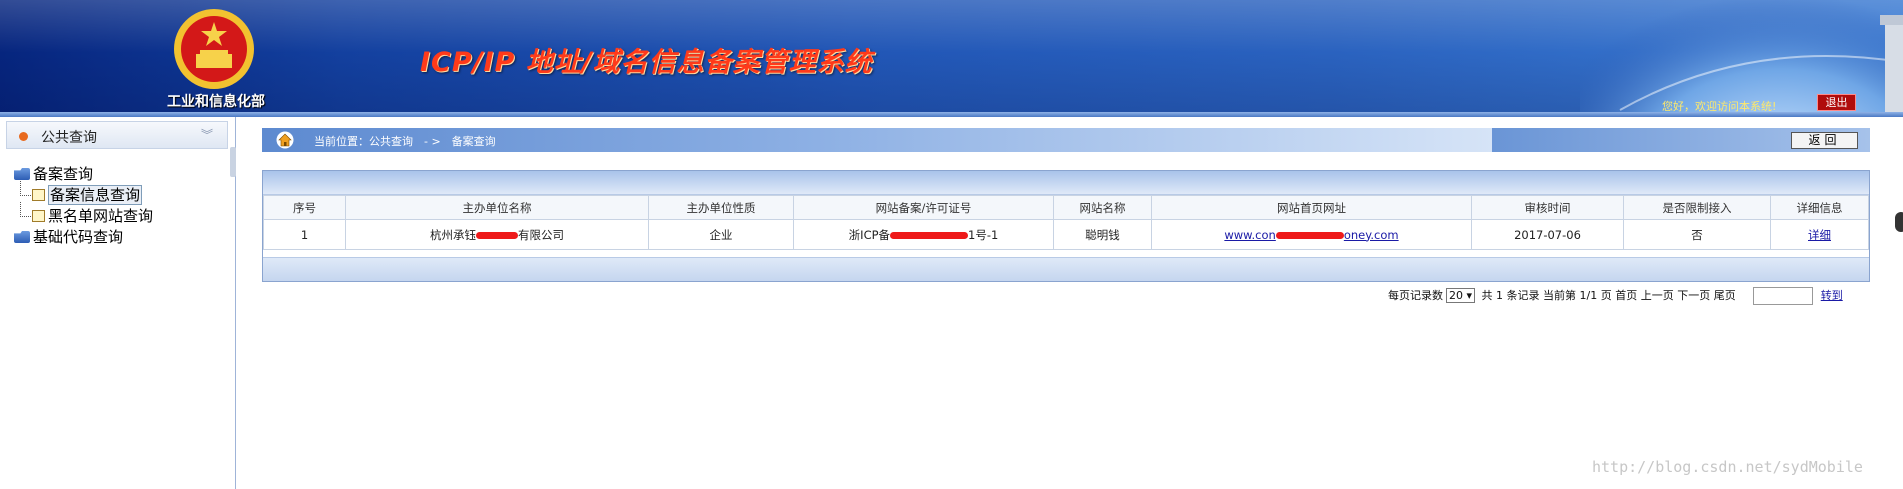 The width and height of the screenshot is (1903, 489). Describe the element at coordinates (1577, 295) in the screenshot. I see `current-page-text: 当前第 1/1 页` at that location.